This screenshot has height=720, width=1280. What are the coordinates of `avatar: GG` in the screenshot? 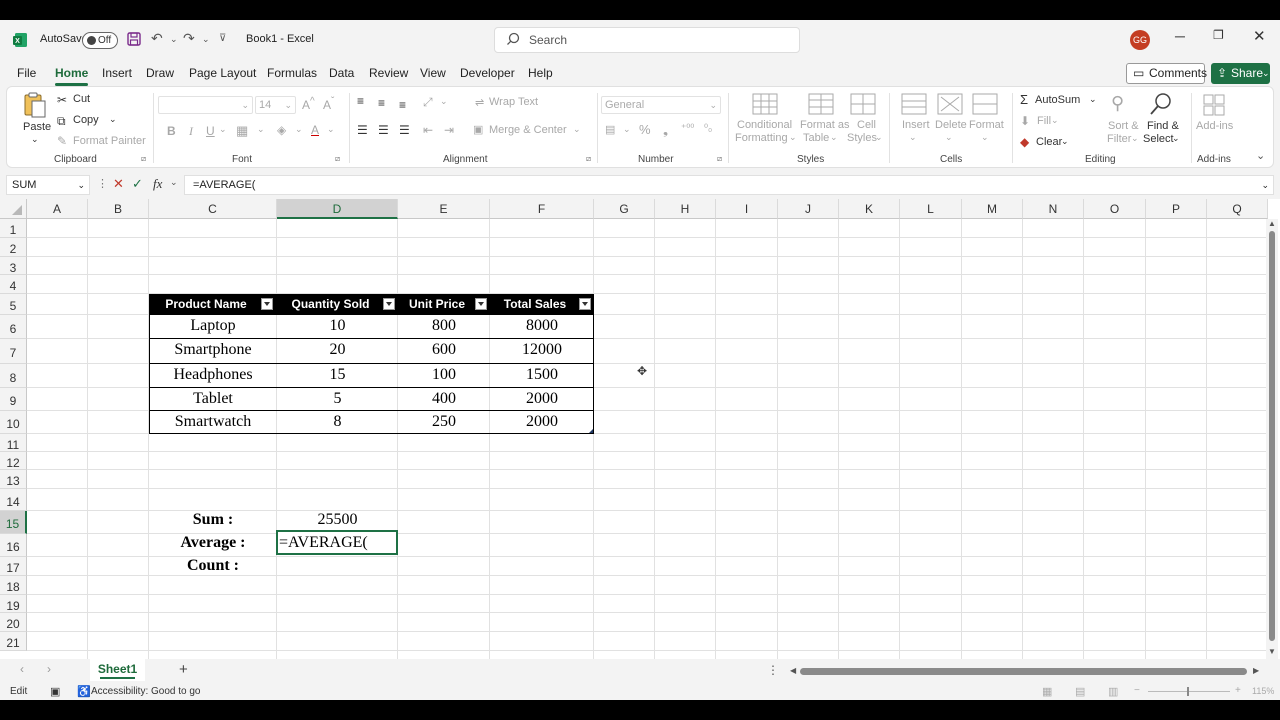 It's located at (1140, 40).